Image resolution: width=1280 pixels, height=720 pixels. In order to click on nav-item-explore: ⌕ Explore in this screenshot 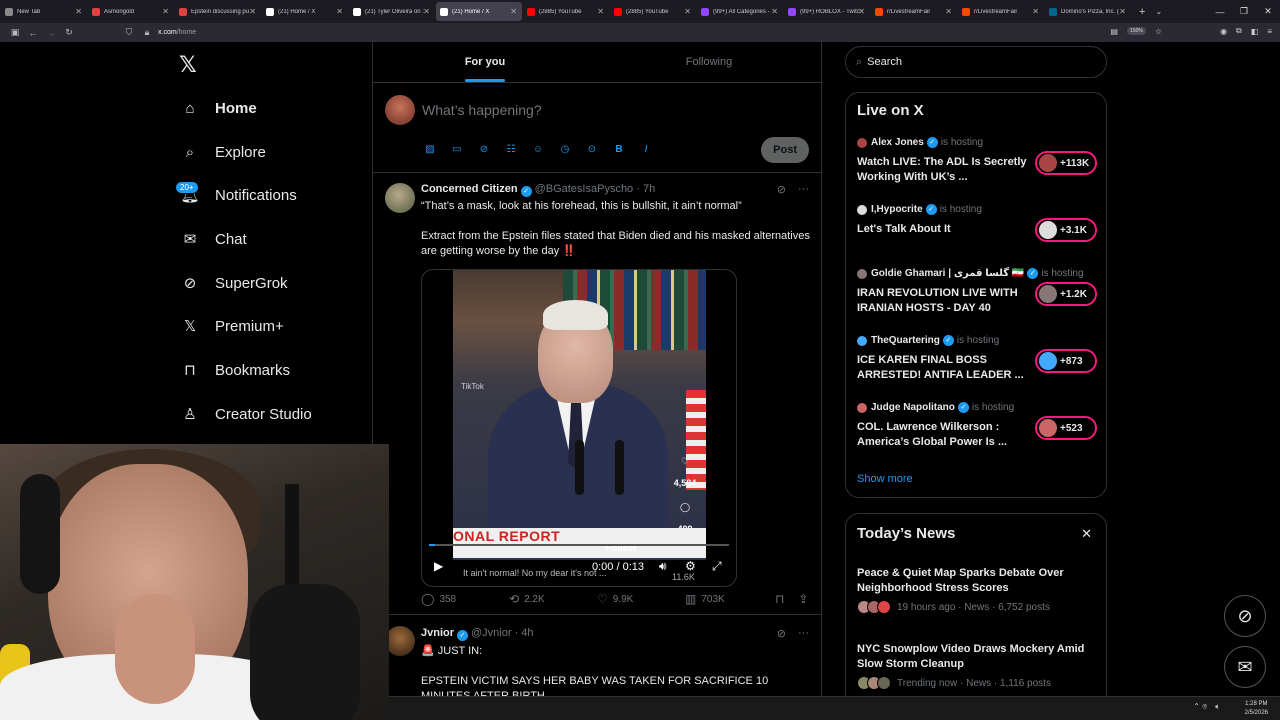, I will do `click(223, 152)`.